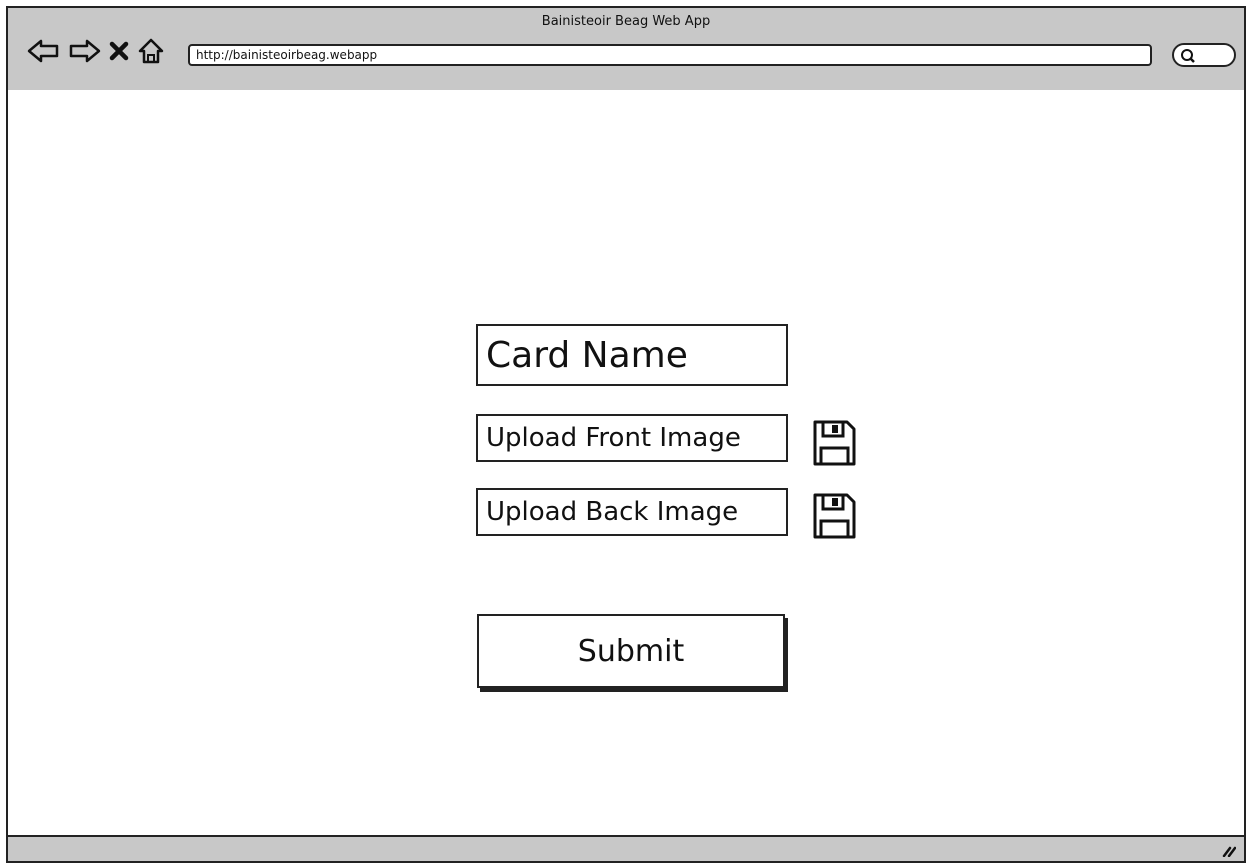  I want to click on stop-button, so click(119, 51).